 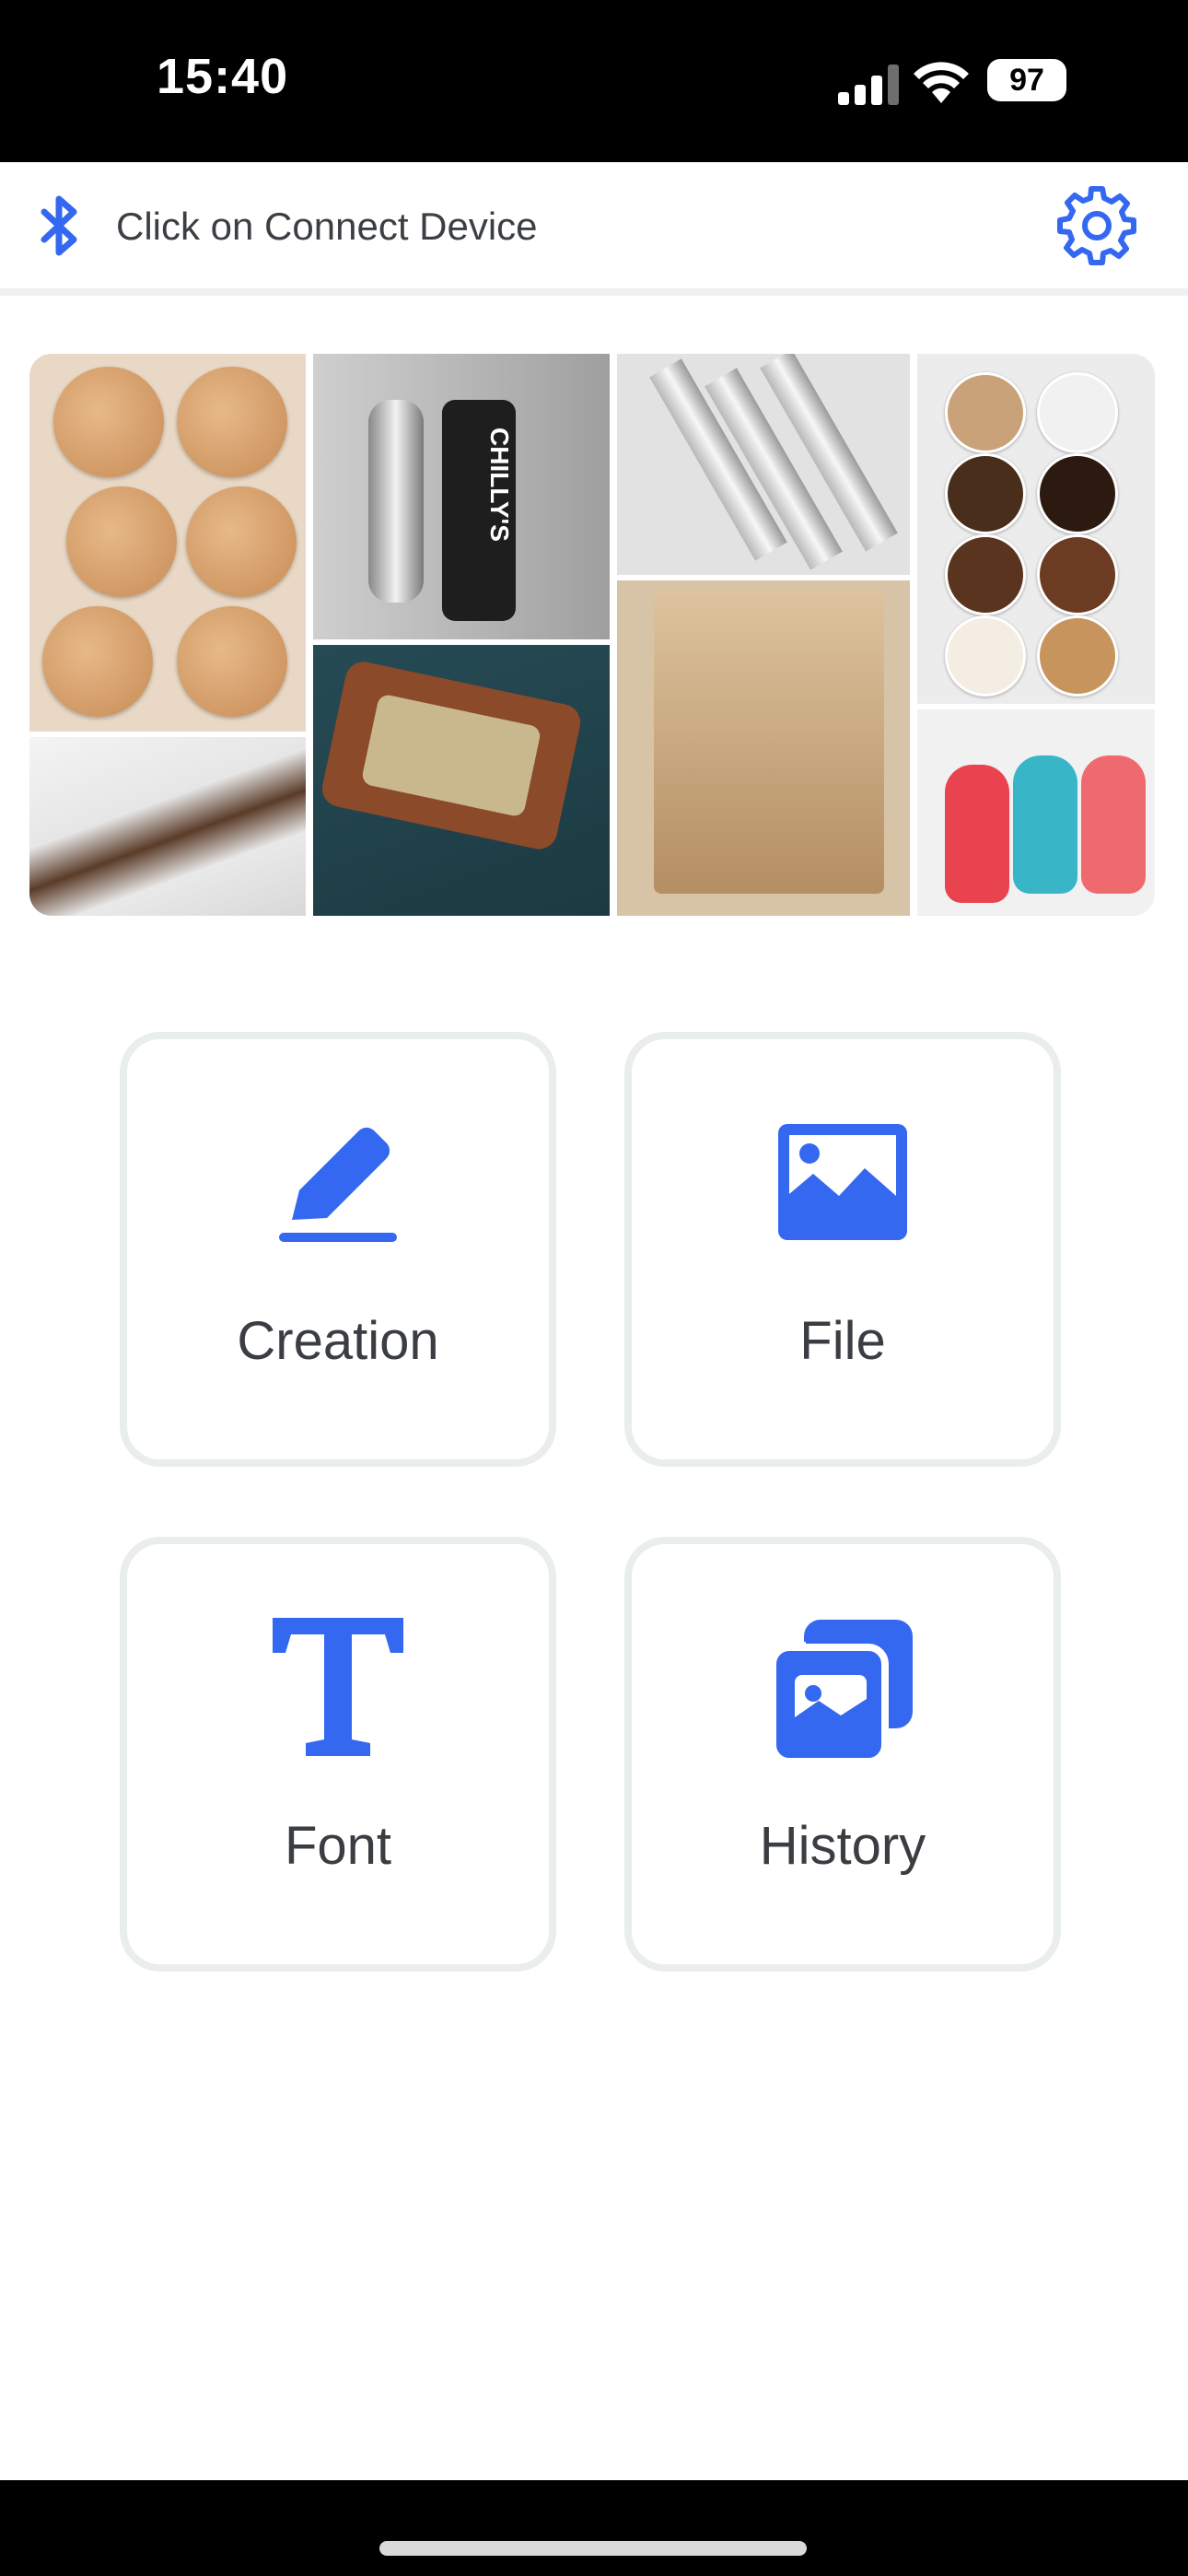 What do you see at coordinates (842, 1846) in the screenshot?
I see `history-label: History` at bounding box center [842, 1846].